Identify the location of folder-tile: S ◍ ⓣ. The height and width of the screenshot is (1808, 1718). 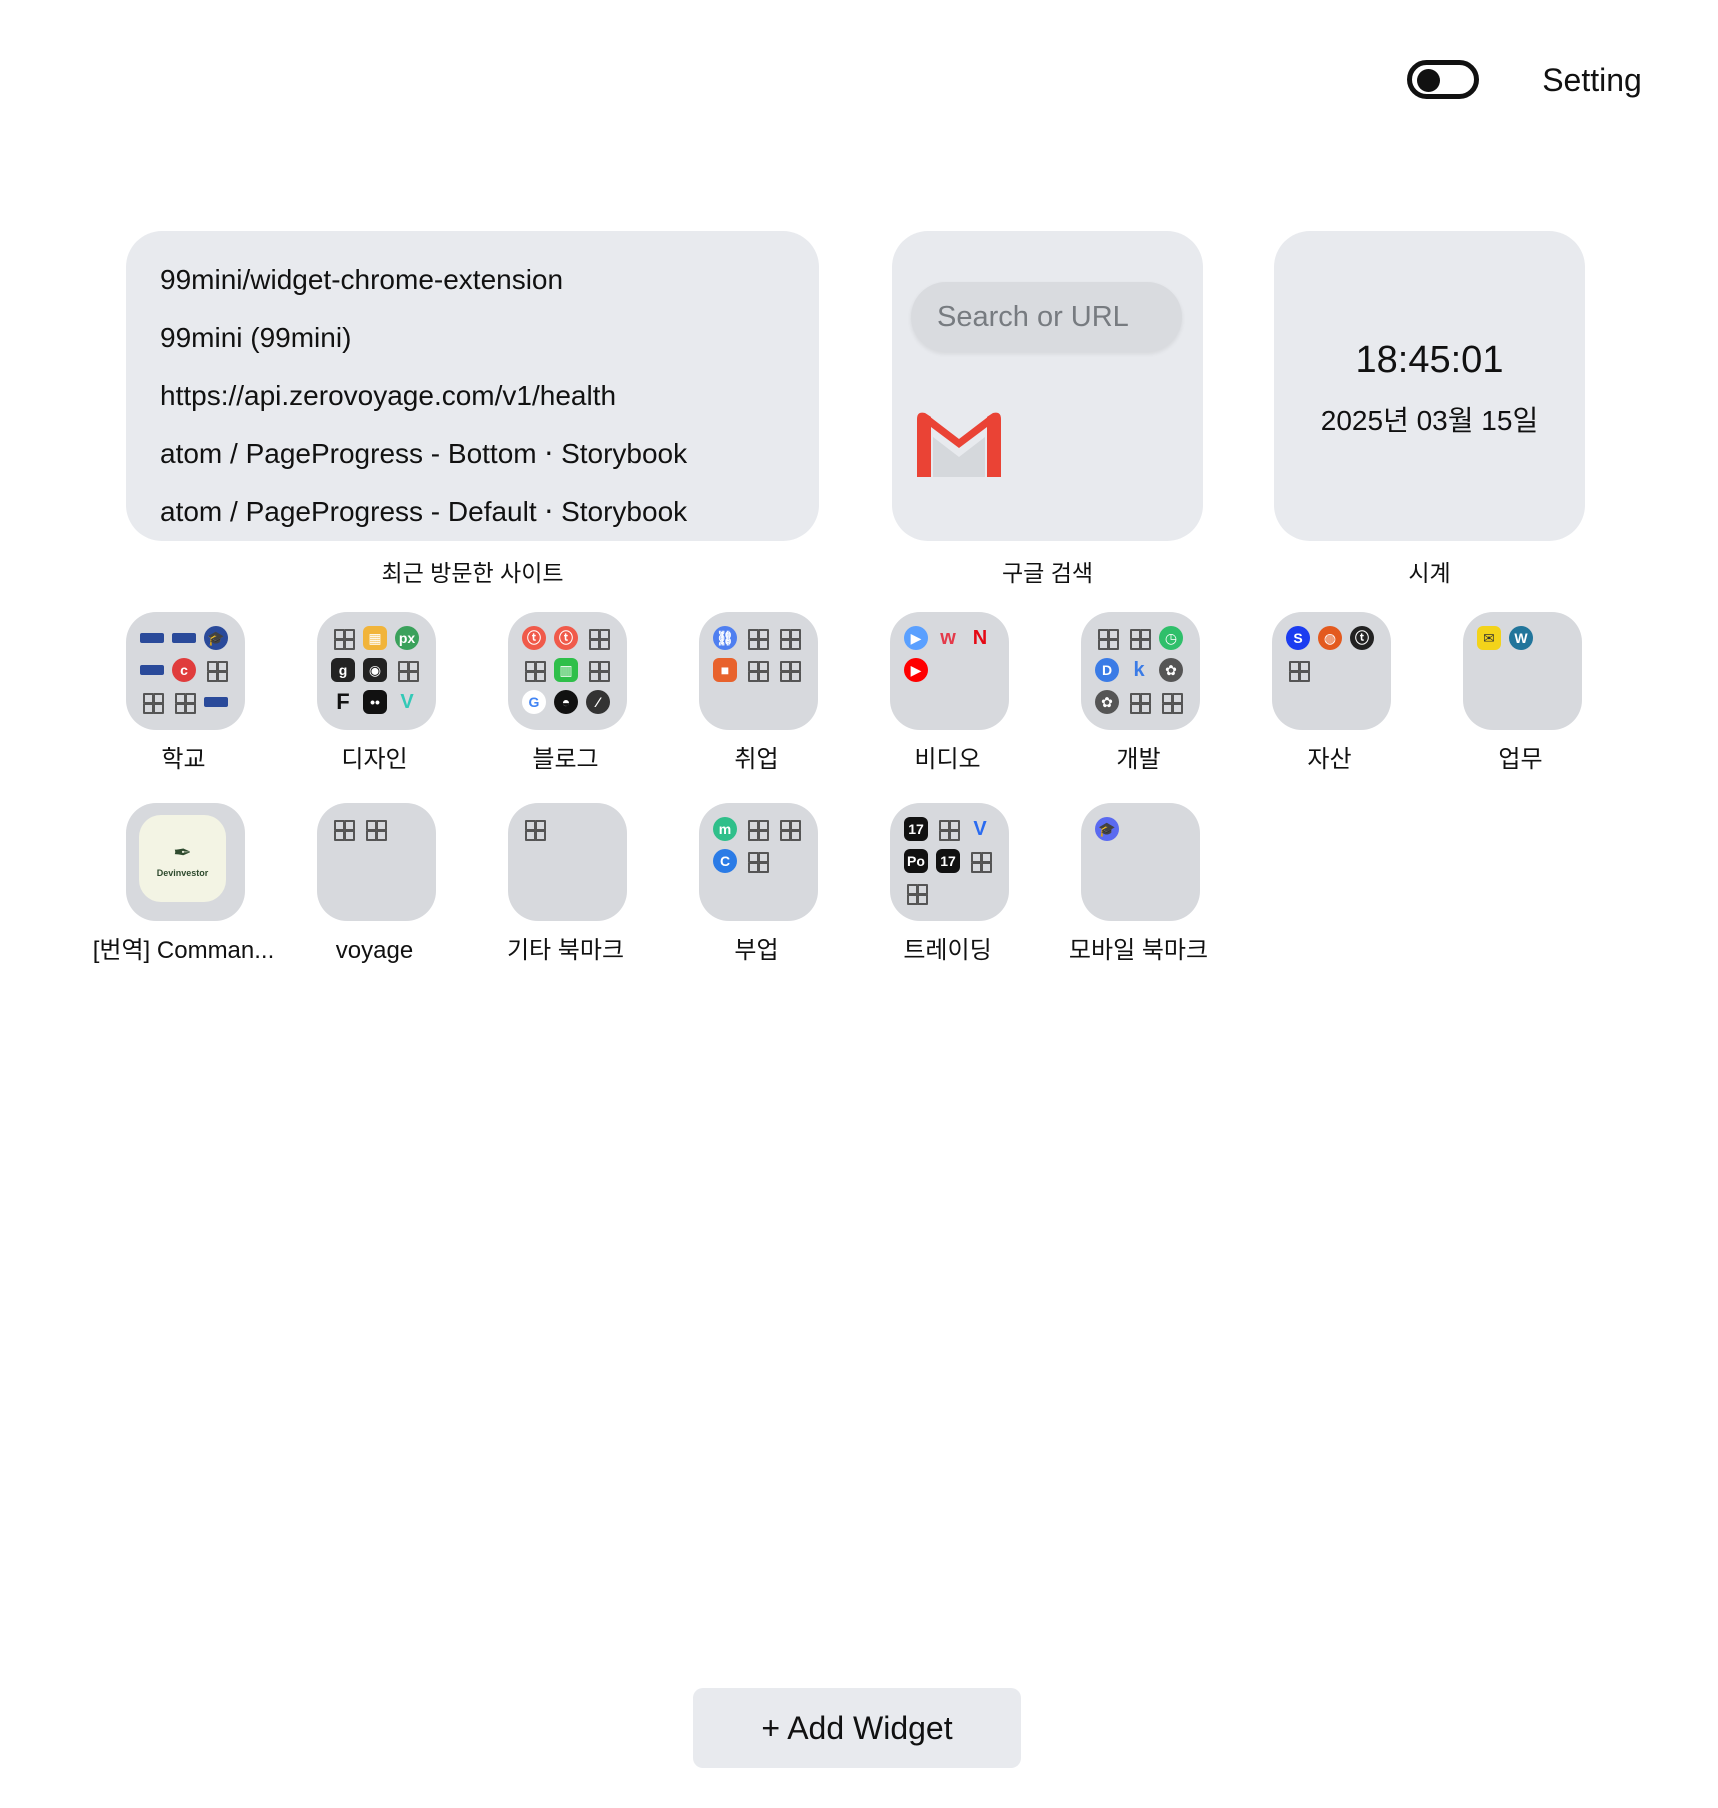
(1331, 671).